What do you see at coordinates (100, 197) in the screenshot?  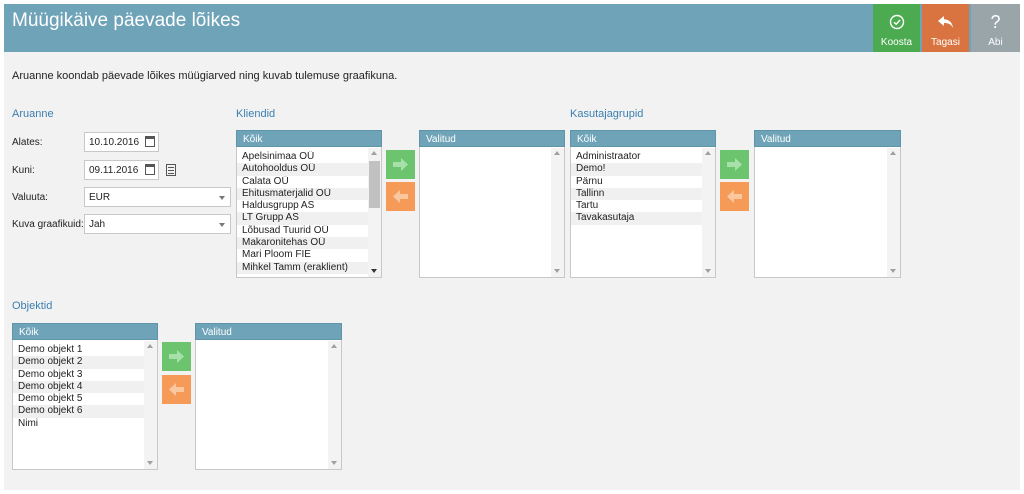 I see `valuuta-value: EUR` at bounding box center [100, 197].